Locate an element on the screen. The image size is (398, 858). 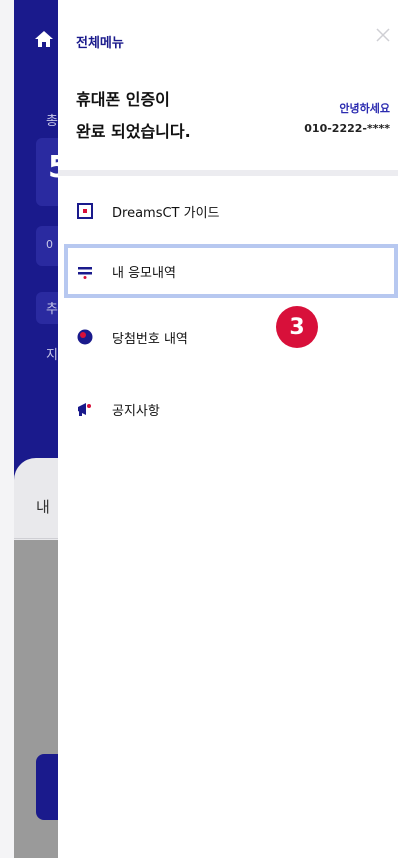
menu-item-notice: 공지사항 is located at coordinates (231, 409).